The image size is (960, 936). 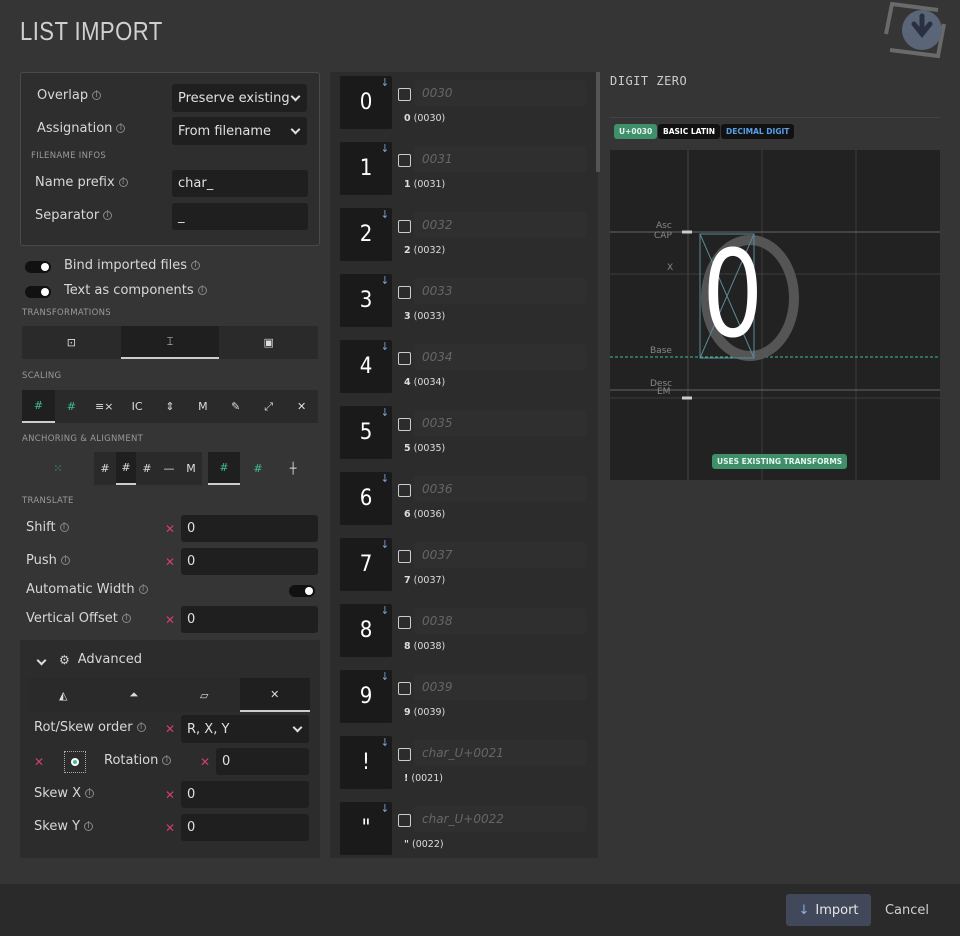 What do you see at coordinates (366, 366) in the screenshot?
I see `glyph-thumbnail: 4 ↓` at bounding box center [366, 366].